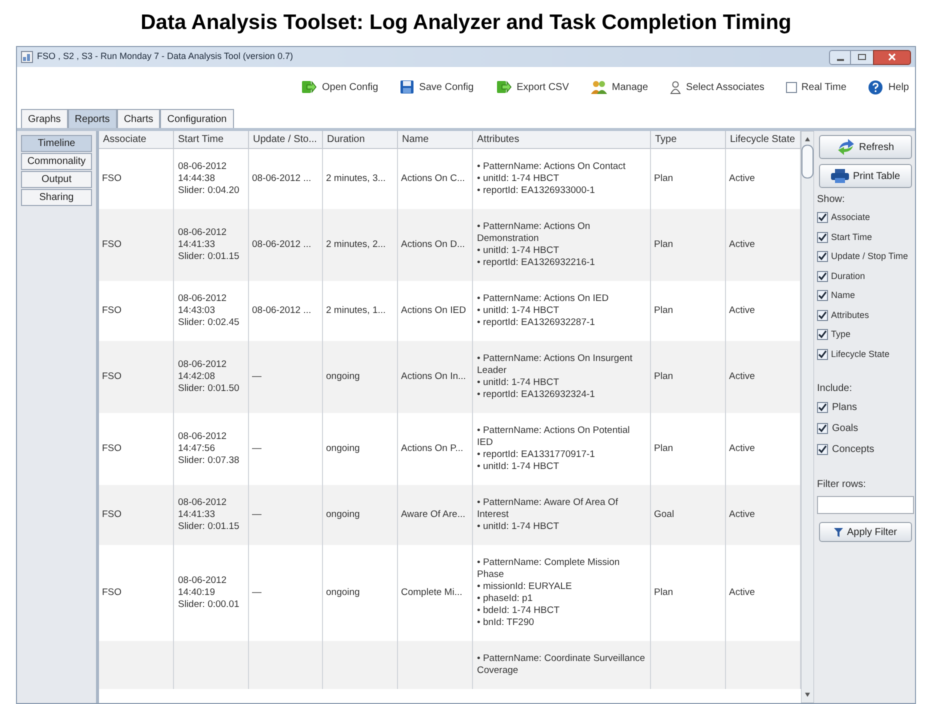  Describe the element at coordinates (437, 87) in the screenshot. I see `toolbar-button: Save Config` at that location.